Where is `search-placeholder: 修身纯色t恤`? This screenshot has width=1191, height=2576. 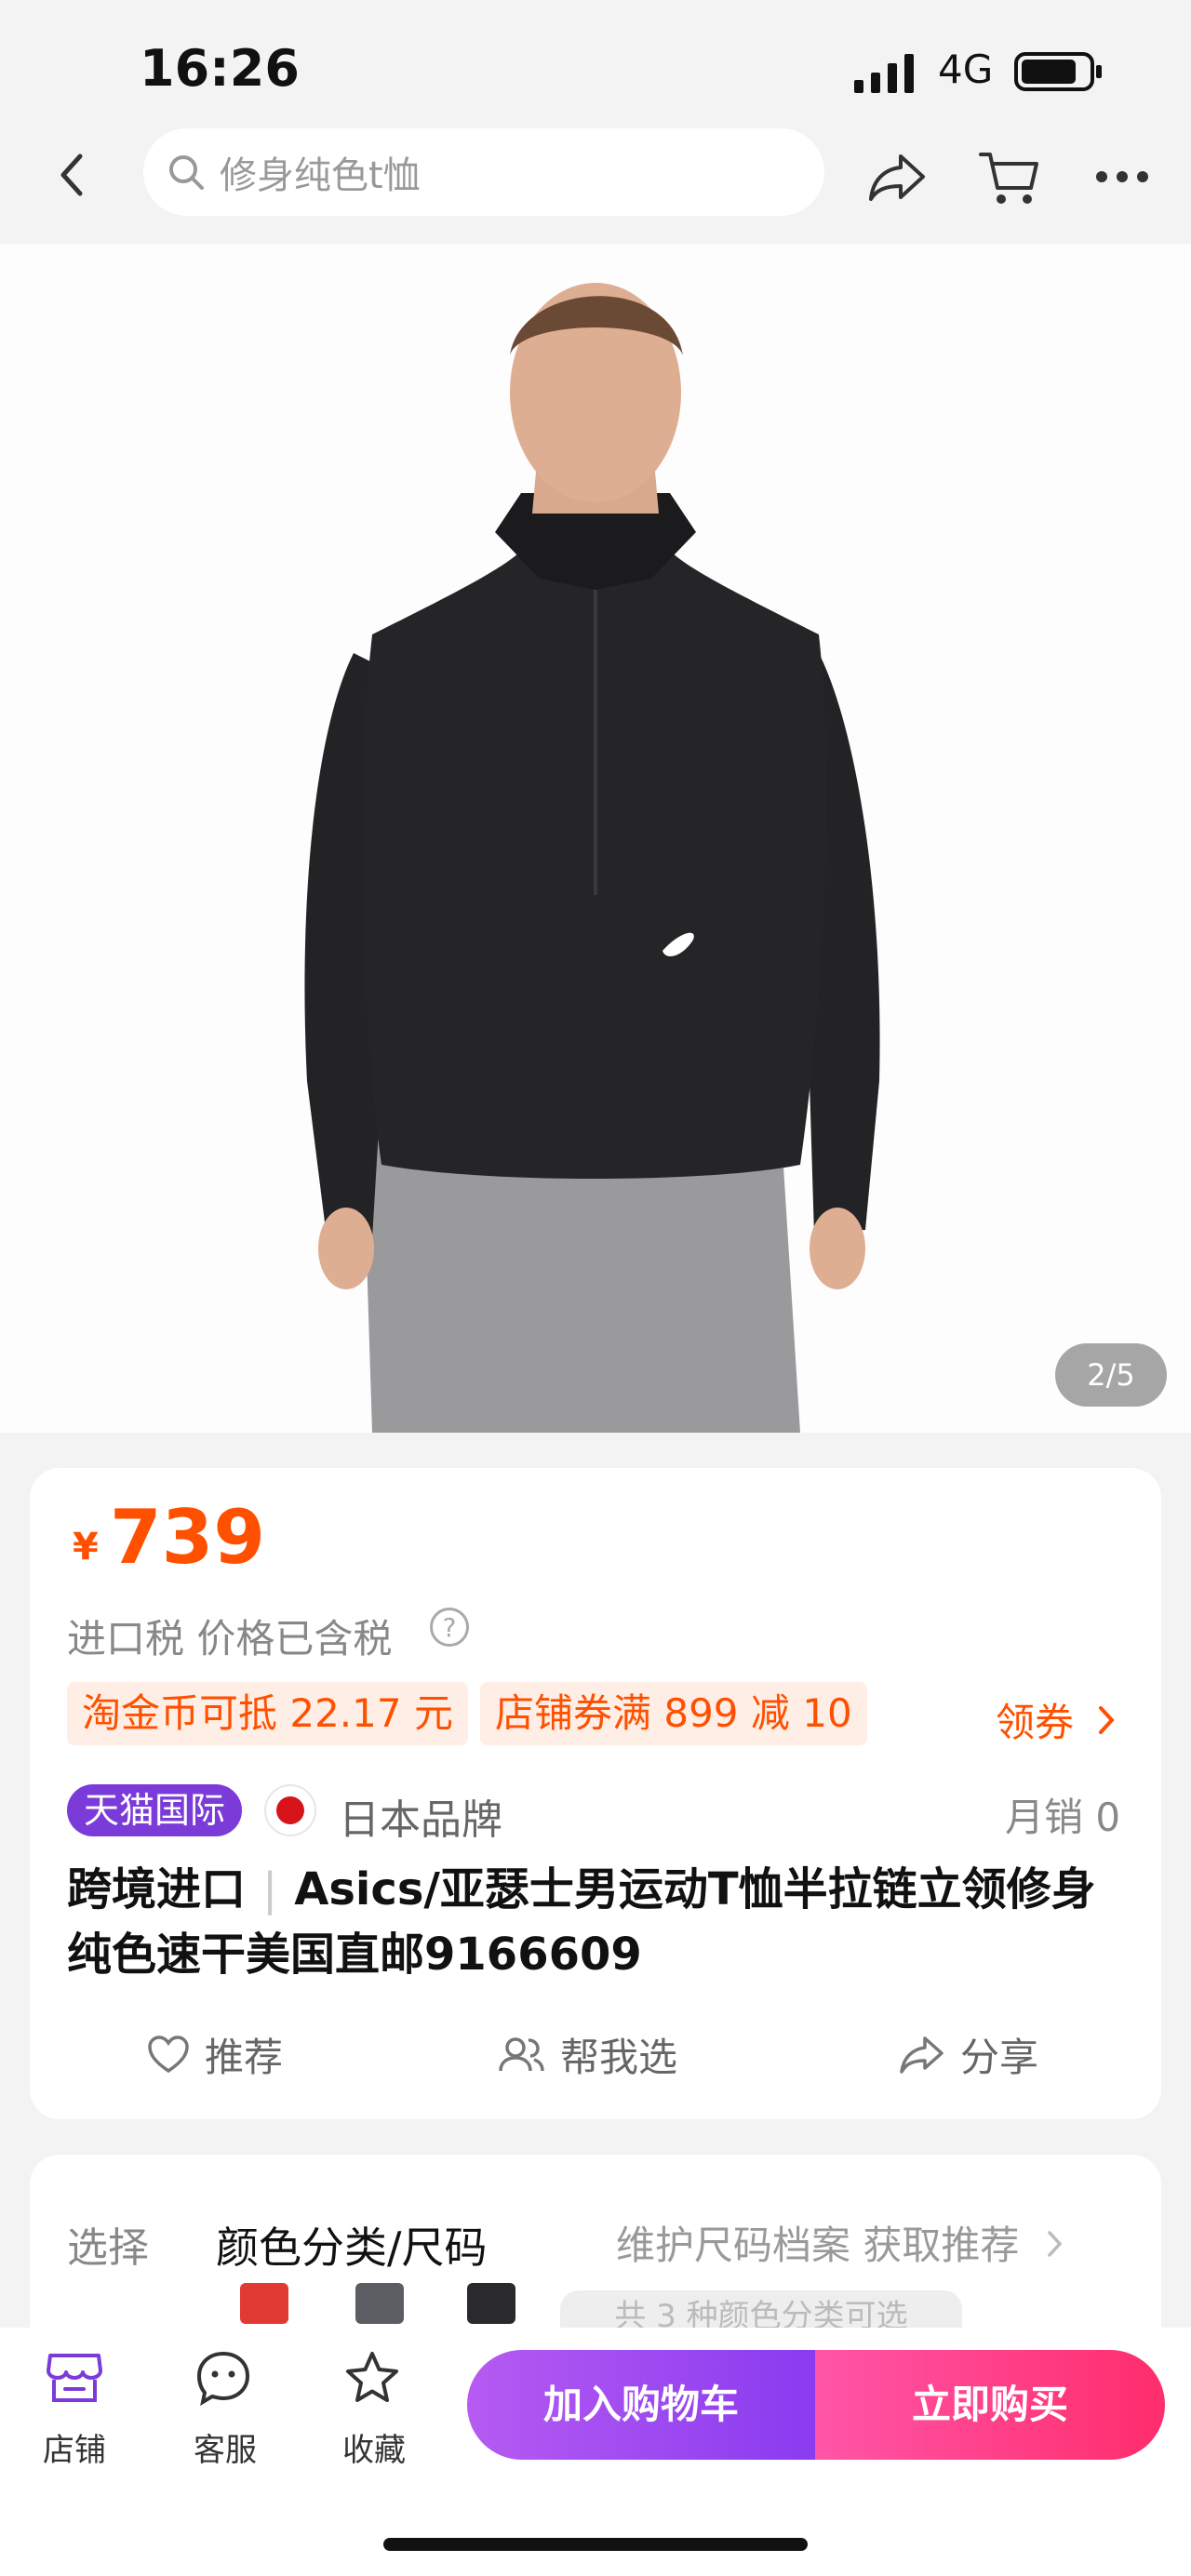 search-placeholder: 修身纯色t恤 is located at coordinates (320, 175).